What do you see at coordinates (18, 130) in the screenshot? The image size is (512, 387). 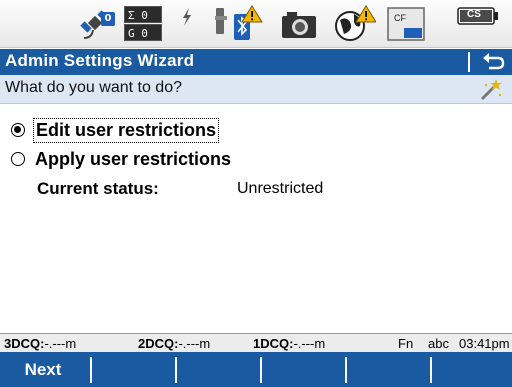 I see `radio-button-selected` at bounding box center [18, 130].